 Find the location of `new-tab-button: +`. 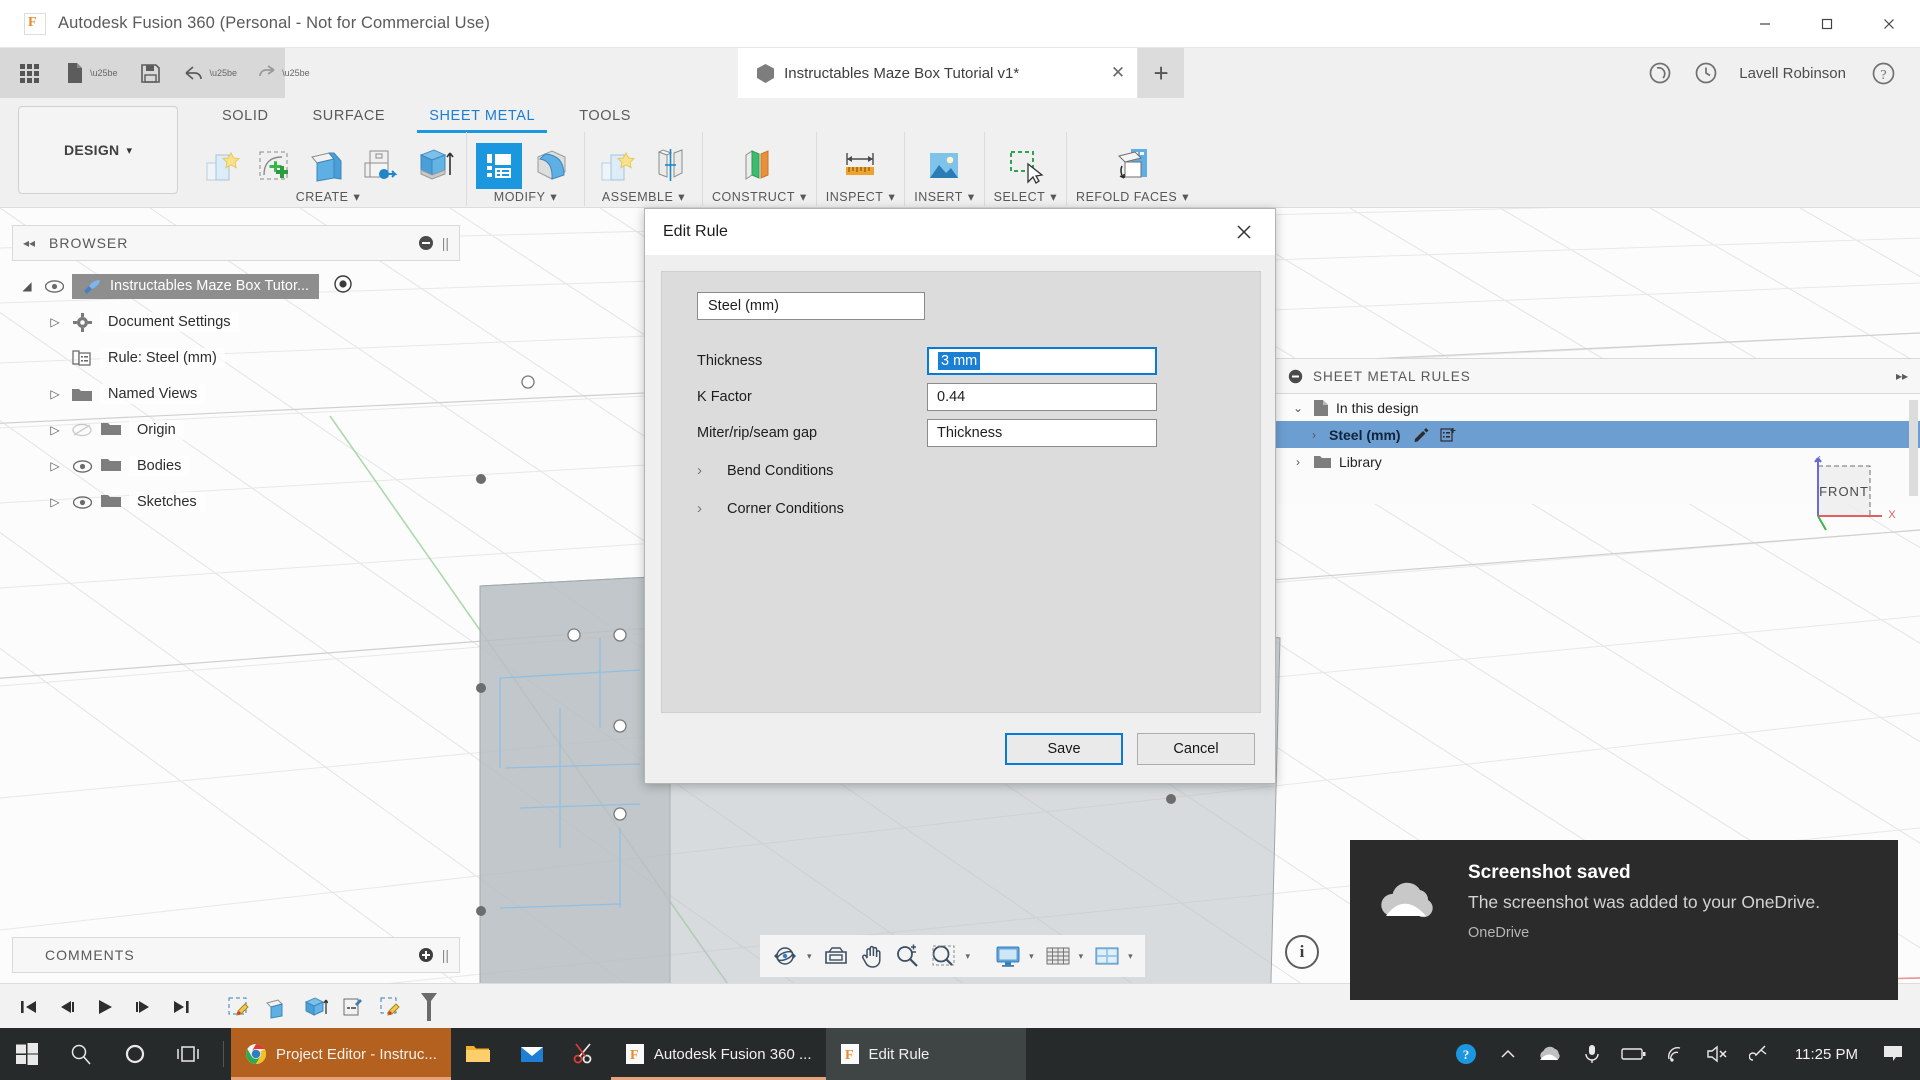

new-tab-button: + is located at coordinates (1161, 73).